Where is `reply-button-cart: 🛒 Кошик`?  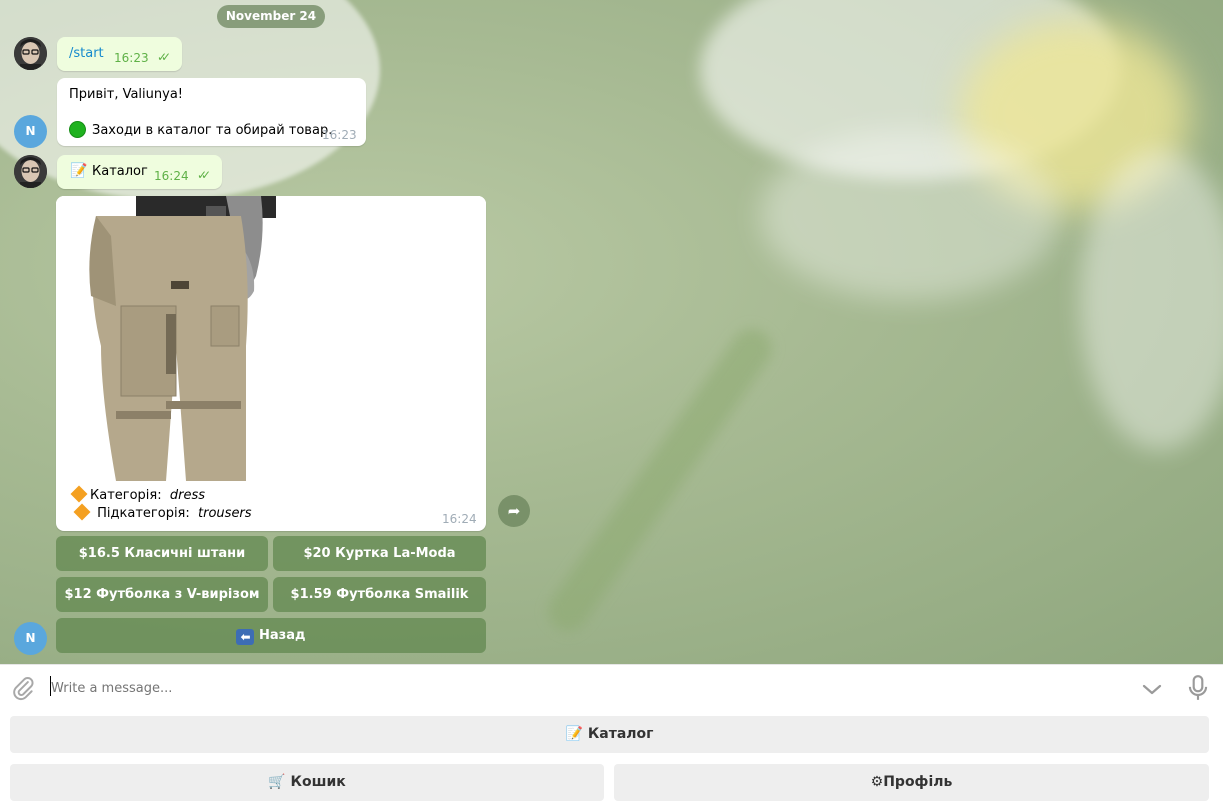
reply-button-cart: 🛒 Кошик is located at coordinates (307, 782).